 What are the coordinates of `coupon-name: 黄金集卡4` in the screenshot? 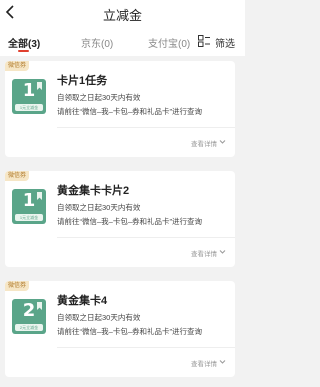 It's located at (82, 301).